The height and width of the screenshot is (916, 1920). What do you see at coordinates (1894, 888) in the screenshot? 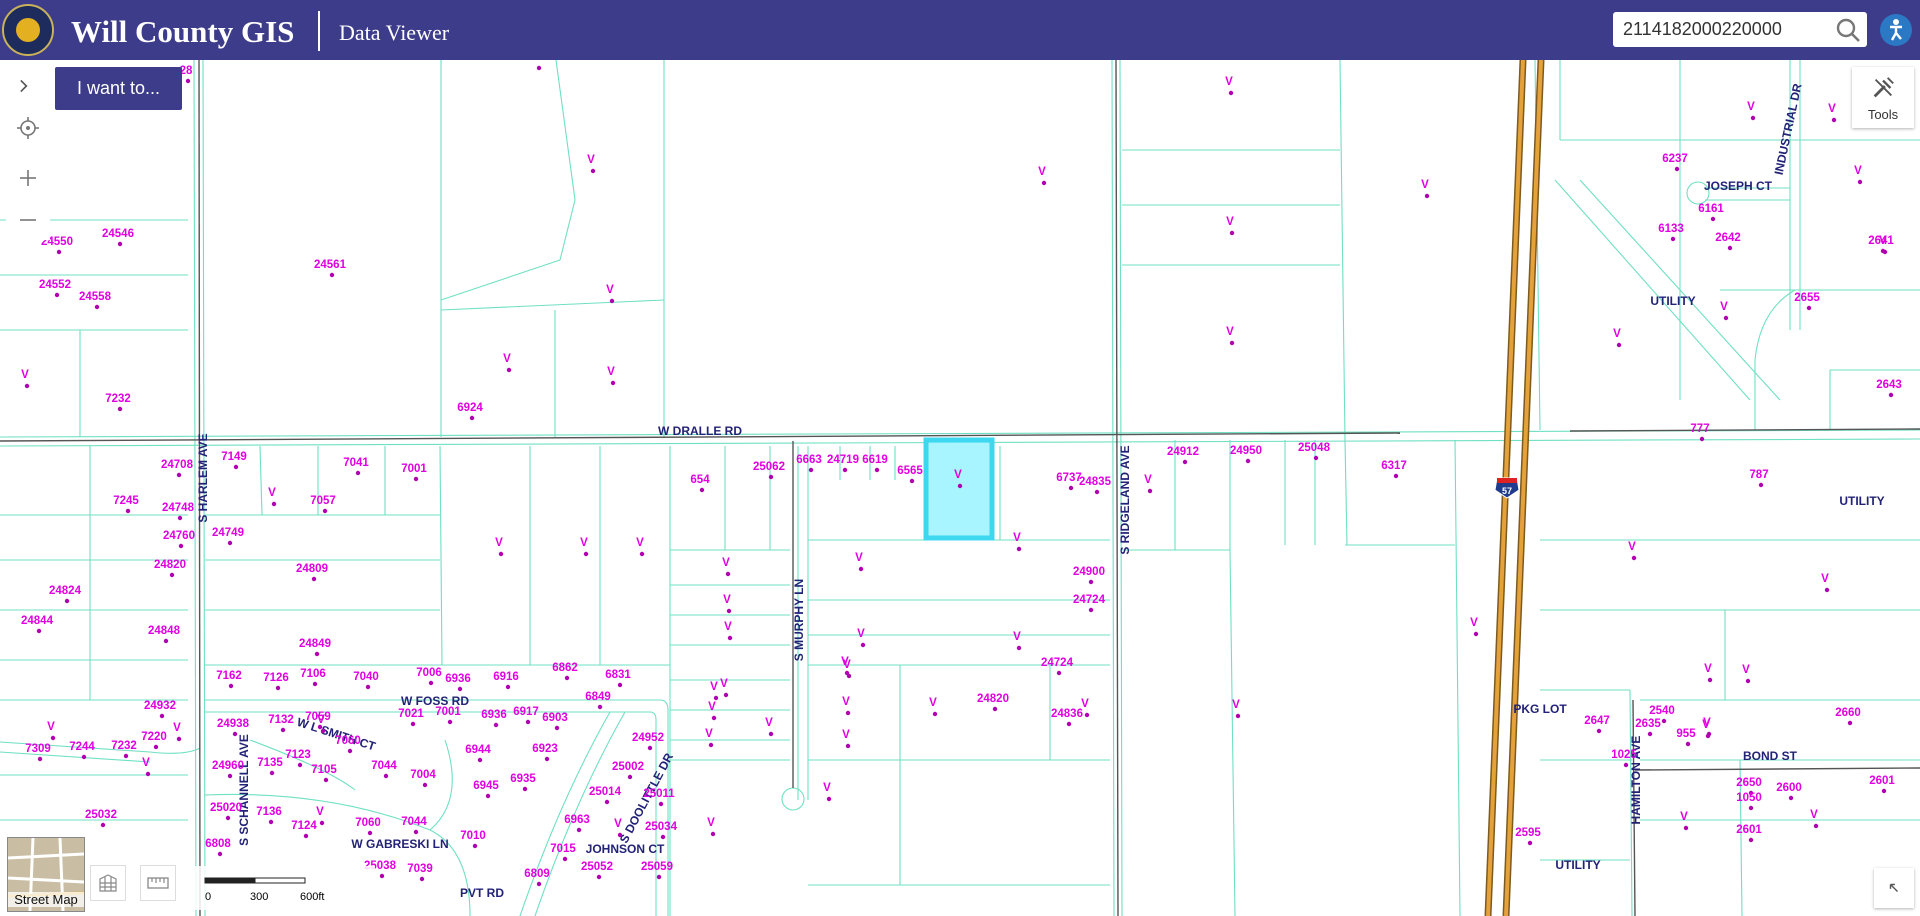
I see `collapse-arrow-button` at bounding box center [1894, 888].